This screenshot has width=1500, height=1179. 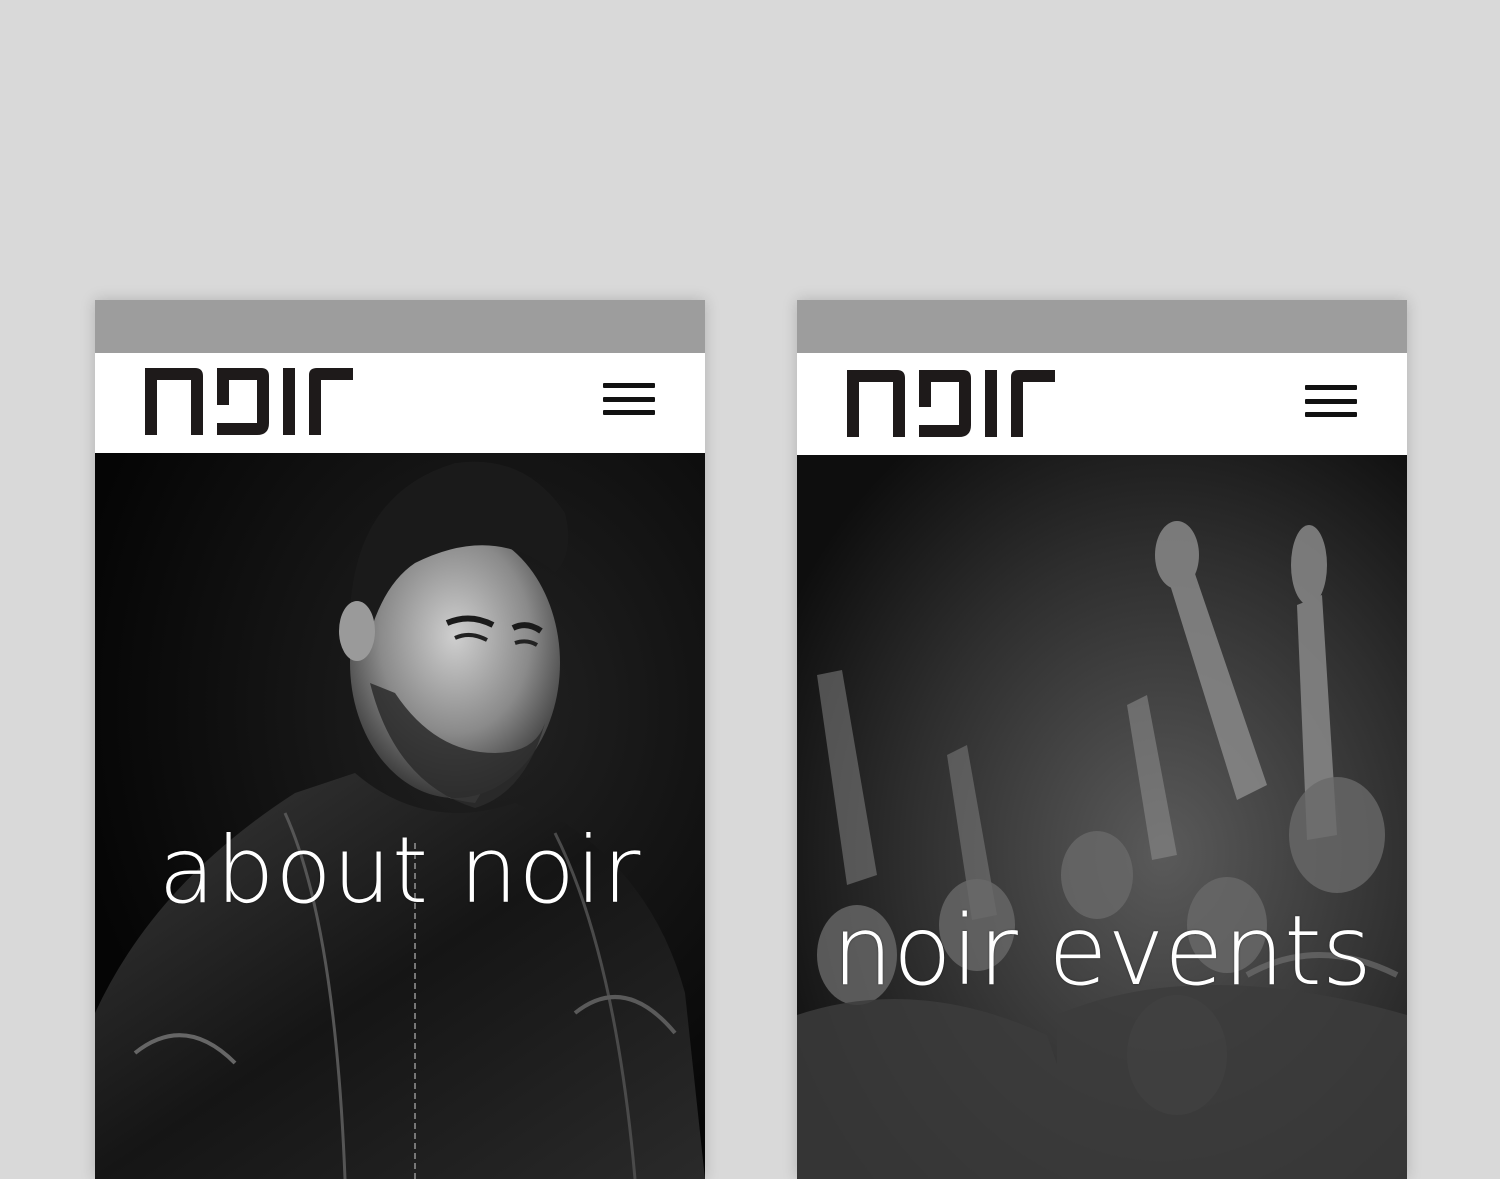 I want to click on hero-title: noir events, so click(x=1102, y=951).